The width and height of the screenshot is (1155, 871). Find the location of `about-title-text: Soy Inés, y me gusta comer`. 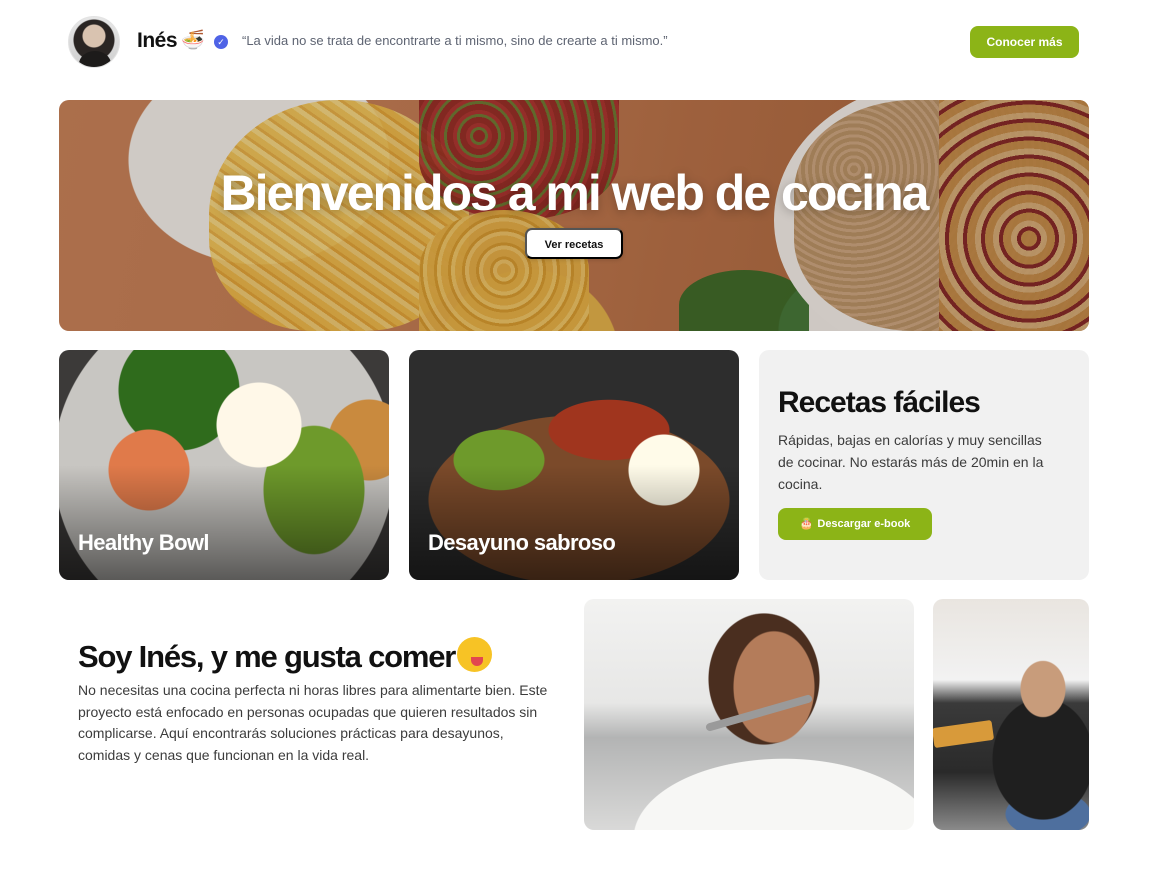

about-title-text: Soy Inés, y me gusta comer is located at coordinates (267, 656).